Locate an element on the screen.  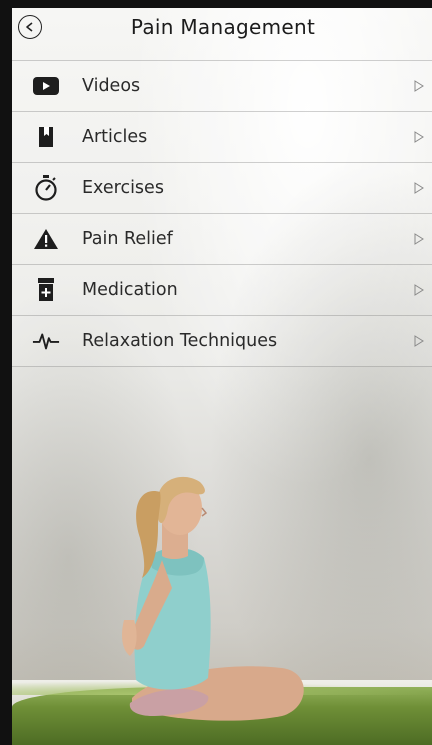
bookmark-book-icon is located at coordinates (46, 137).